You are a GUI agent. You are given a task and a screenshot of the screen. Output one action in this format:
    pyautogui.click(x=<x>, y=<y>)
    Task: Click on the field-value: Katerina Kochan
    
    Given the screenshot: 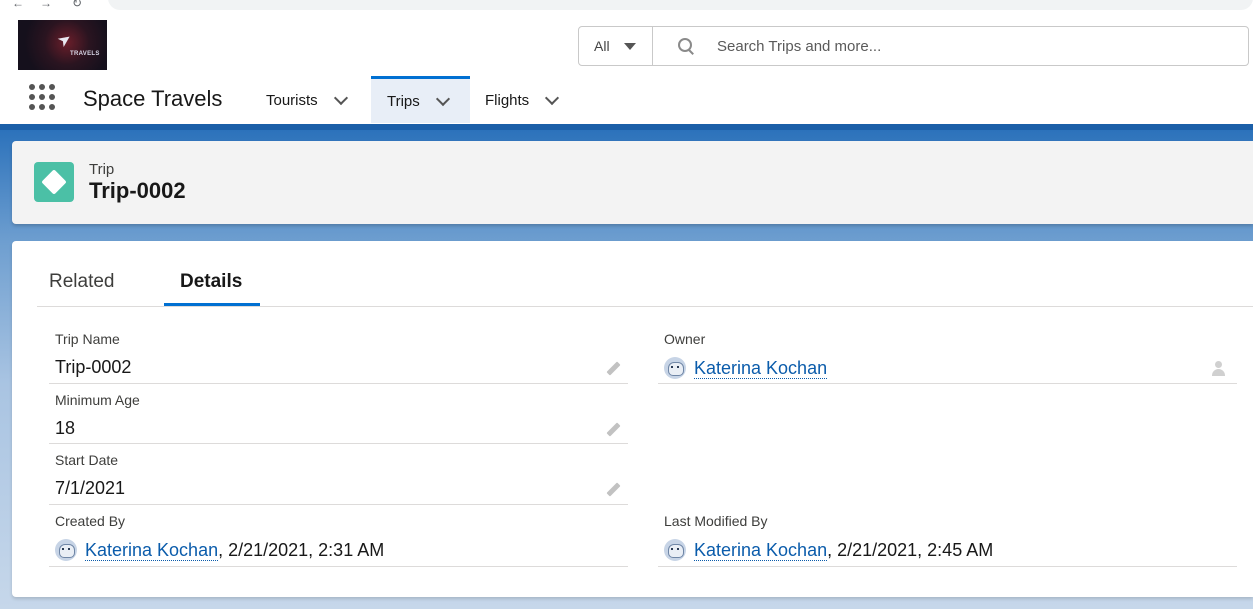 What is the action you would take?
    pyautogui.click(x=746, y=368)
    